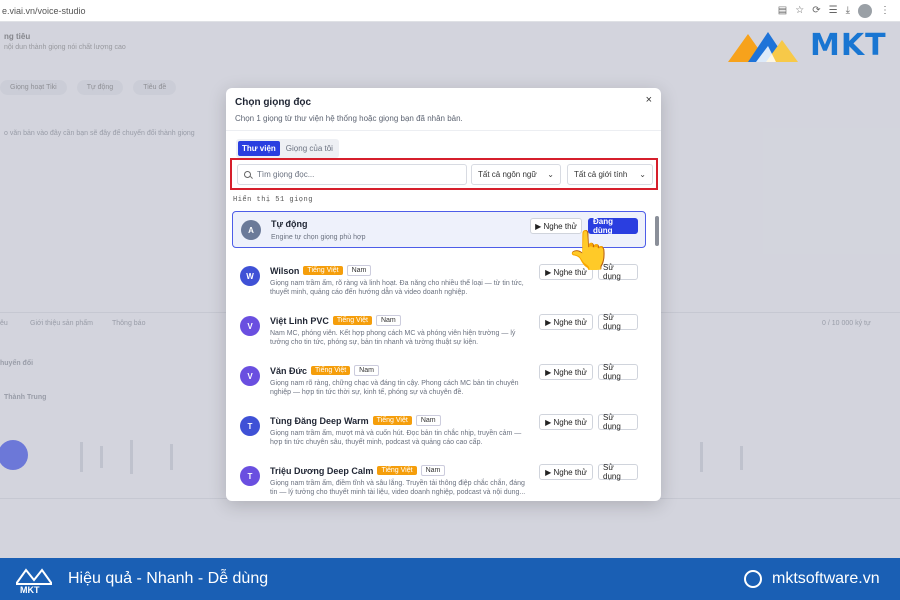 The height and width of the screenshot is (600, 900). I want to click on voice-name-row: Wilson Tiếng Việt Nam, so click(321, 270).